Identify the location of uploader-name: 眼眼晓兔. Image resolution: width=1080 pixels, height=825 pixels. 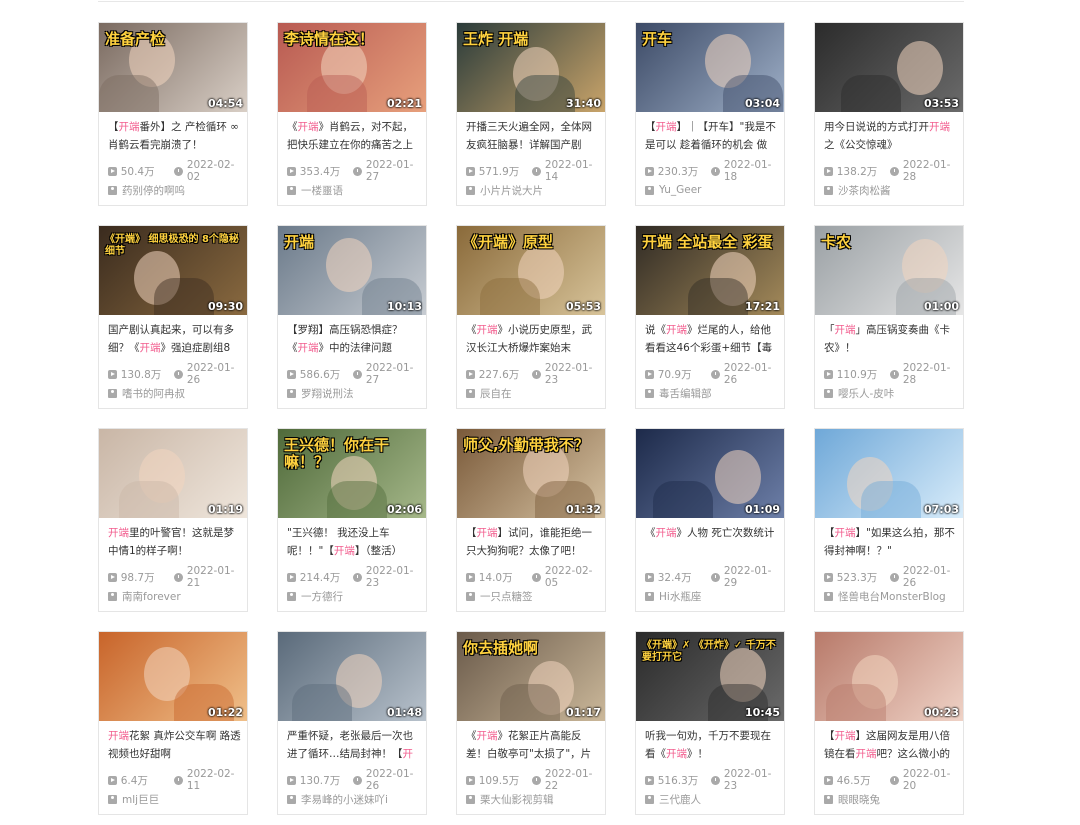
(859, 799).